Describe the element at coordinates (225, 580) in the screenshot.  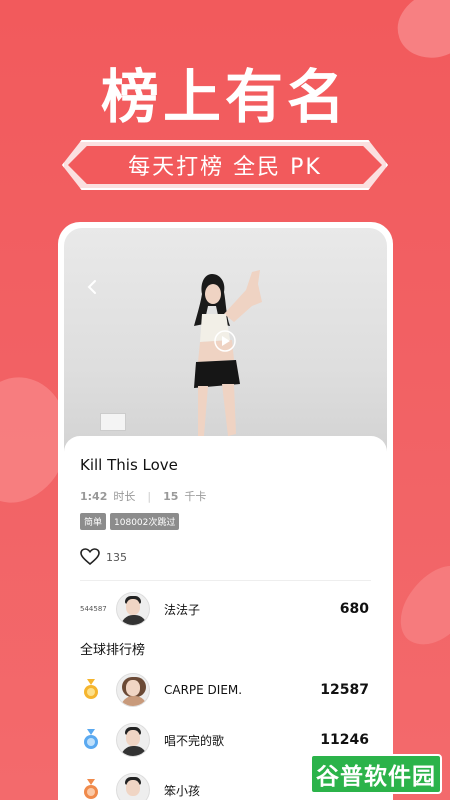
I see `divider` at that location.